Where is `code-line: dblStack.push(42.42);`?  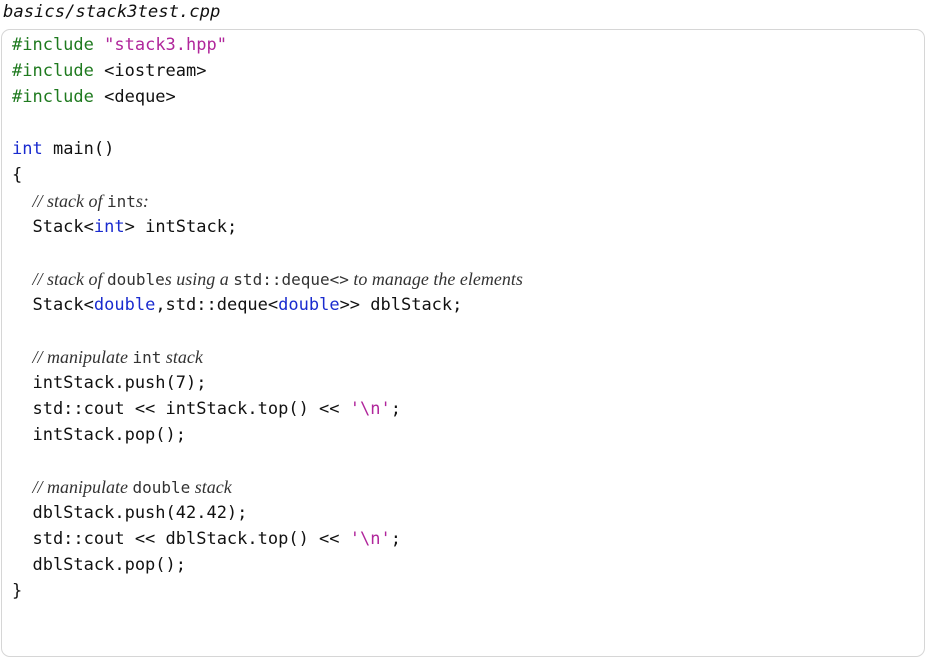 code-line: dblStack.push(42.42); is located at coordinates (129, 513).